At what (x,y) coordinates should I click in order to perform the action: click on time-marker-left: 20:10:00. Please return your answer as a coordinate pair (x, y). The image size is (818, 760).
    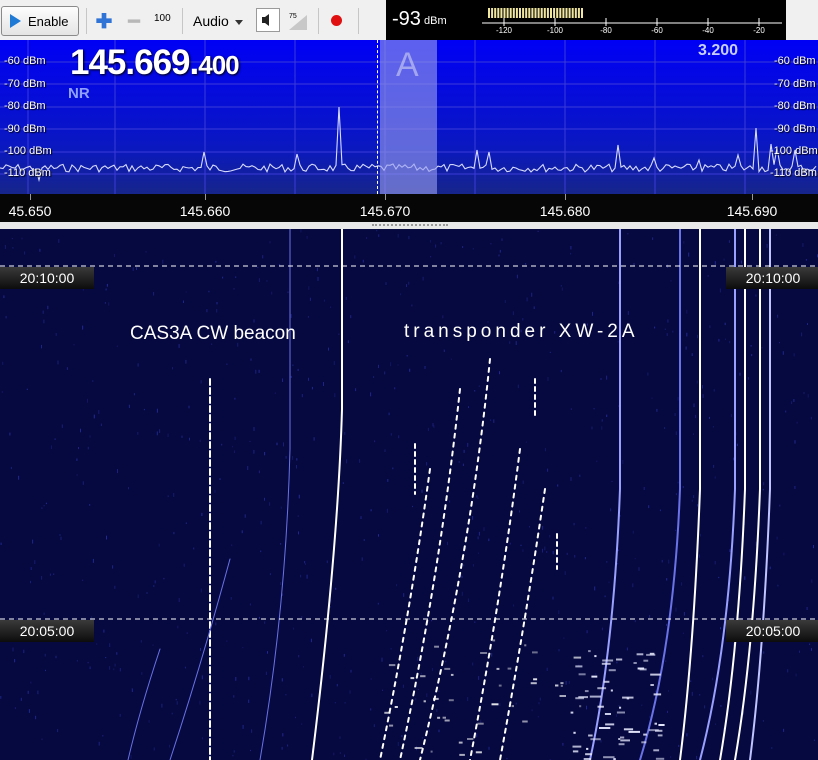
    Looking at the image, I should click on (47, 278).